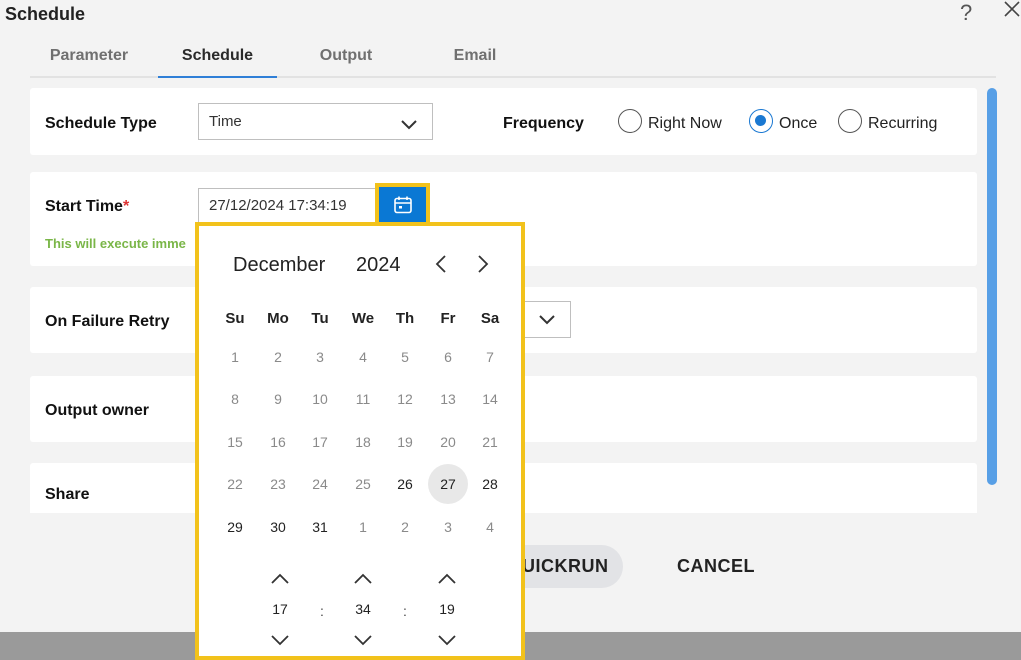  What do you see at coordinates (315, 121) in the screenshot?
I see `schedule-type-select: Time` at bounding box center [315, 121].